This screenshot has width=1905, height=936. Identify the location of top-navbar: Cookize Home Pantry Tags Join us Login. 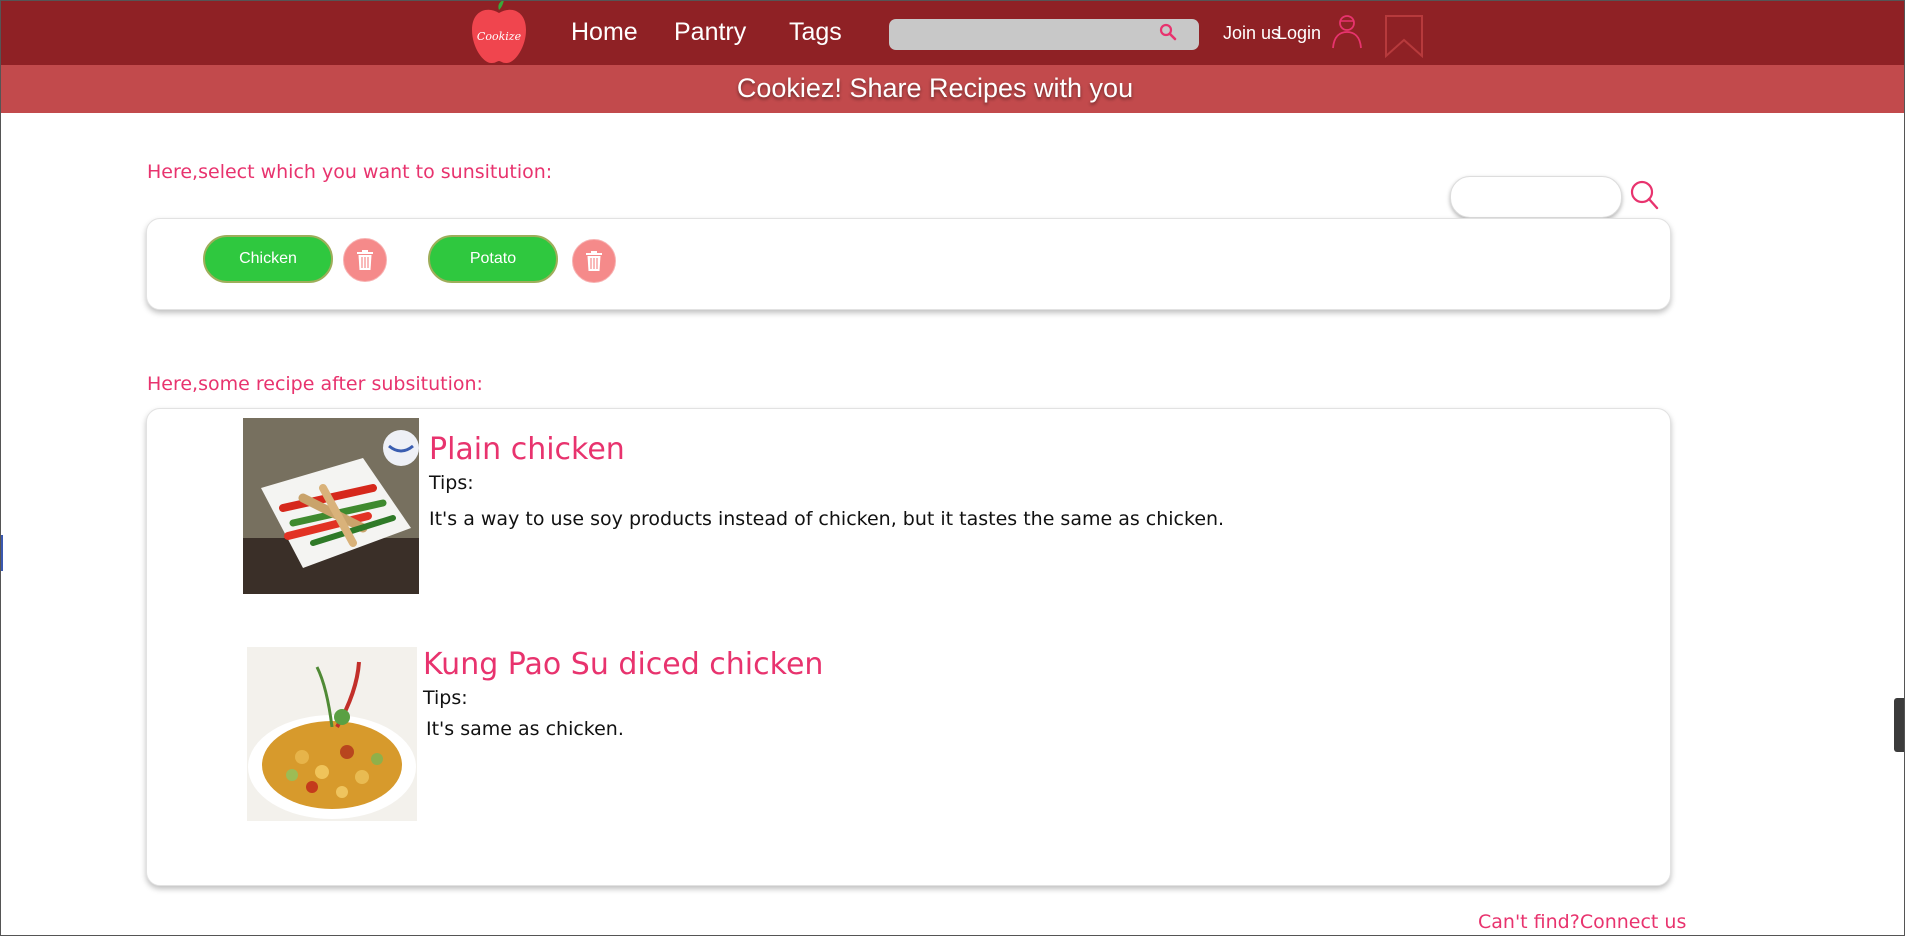
(952, 32).